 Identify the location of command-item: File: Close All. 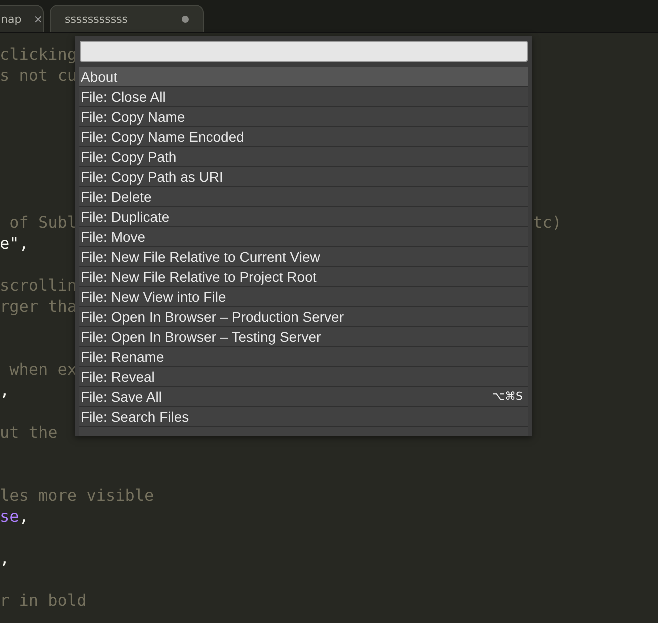
(303, 97).